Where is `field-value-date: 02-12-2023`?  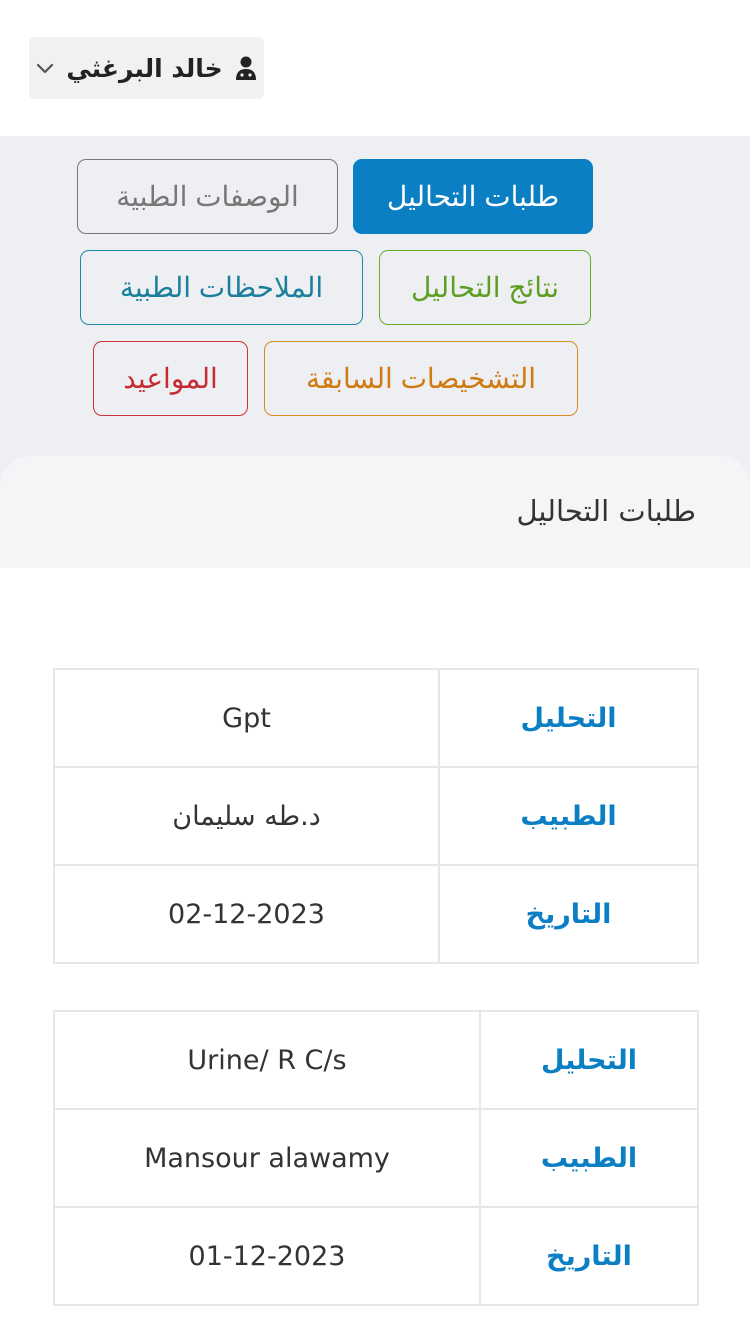 field-value-date: 02-12-2023 is located at coordinates (246, 914).